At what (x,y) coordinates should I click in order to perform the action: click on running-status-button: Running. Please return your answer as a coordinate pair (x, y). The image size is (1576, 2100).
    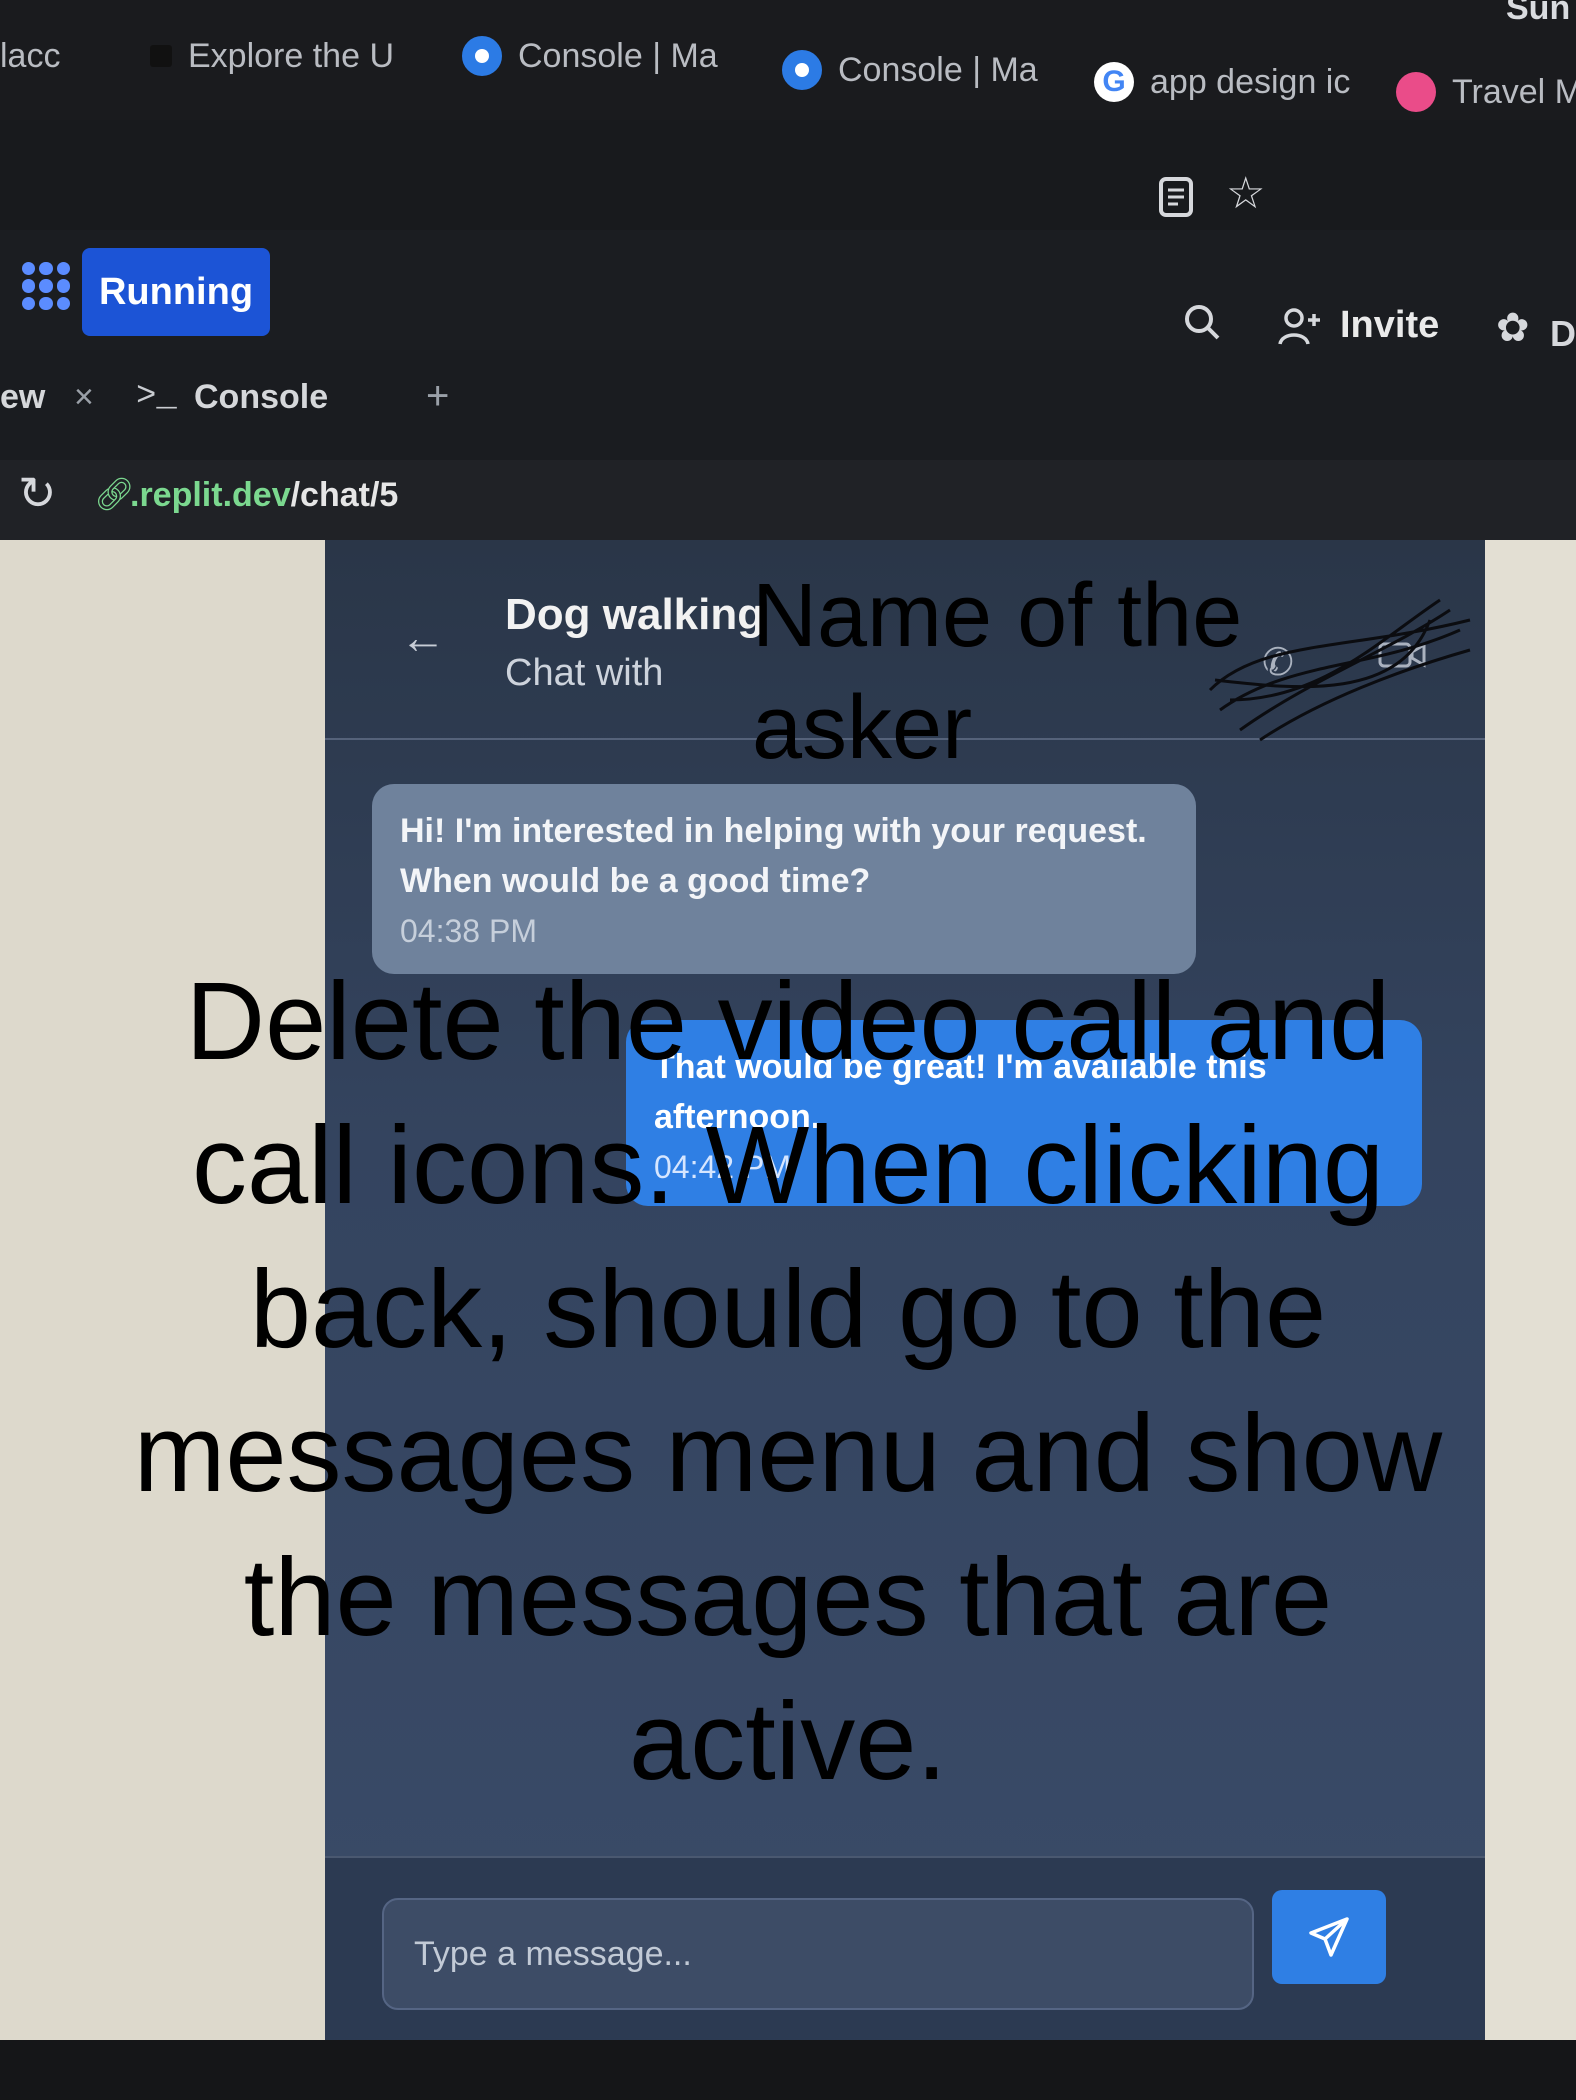
    Looking at the image, I should click on (176, 292).